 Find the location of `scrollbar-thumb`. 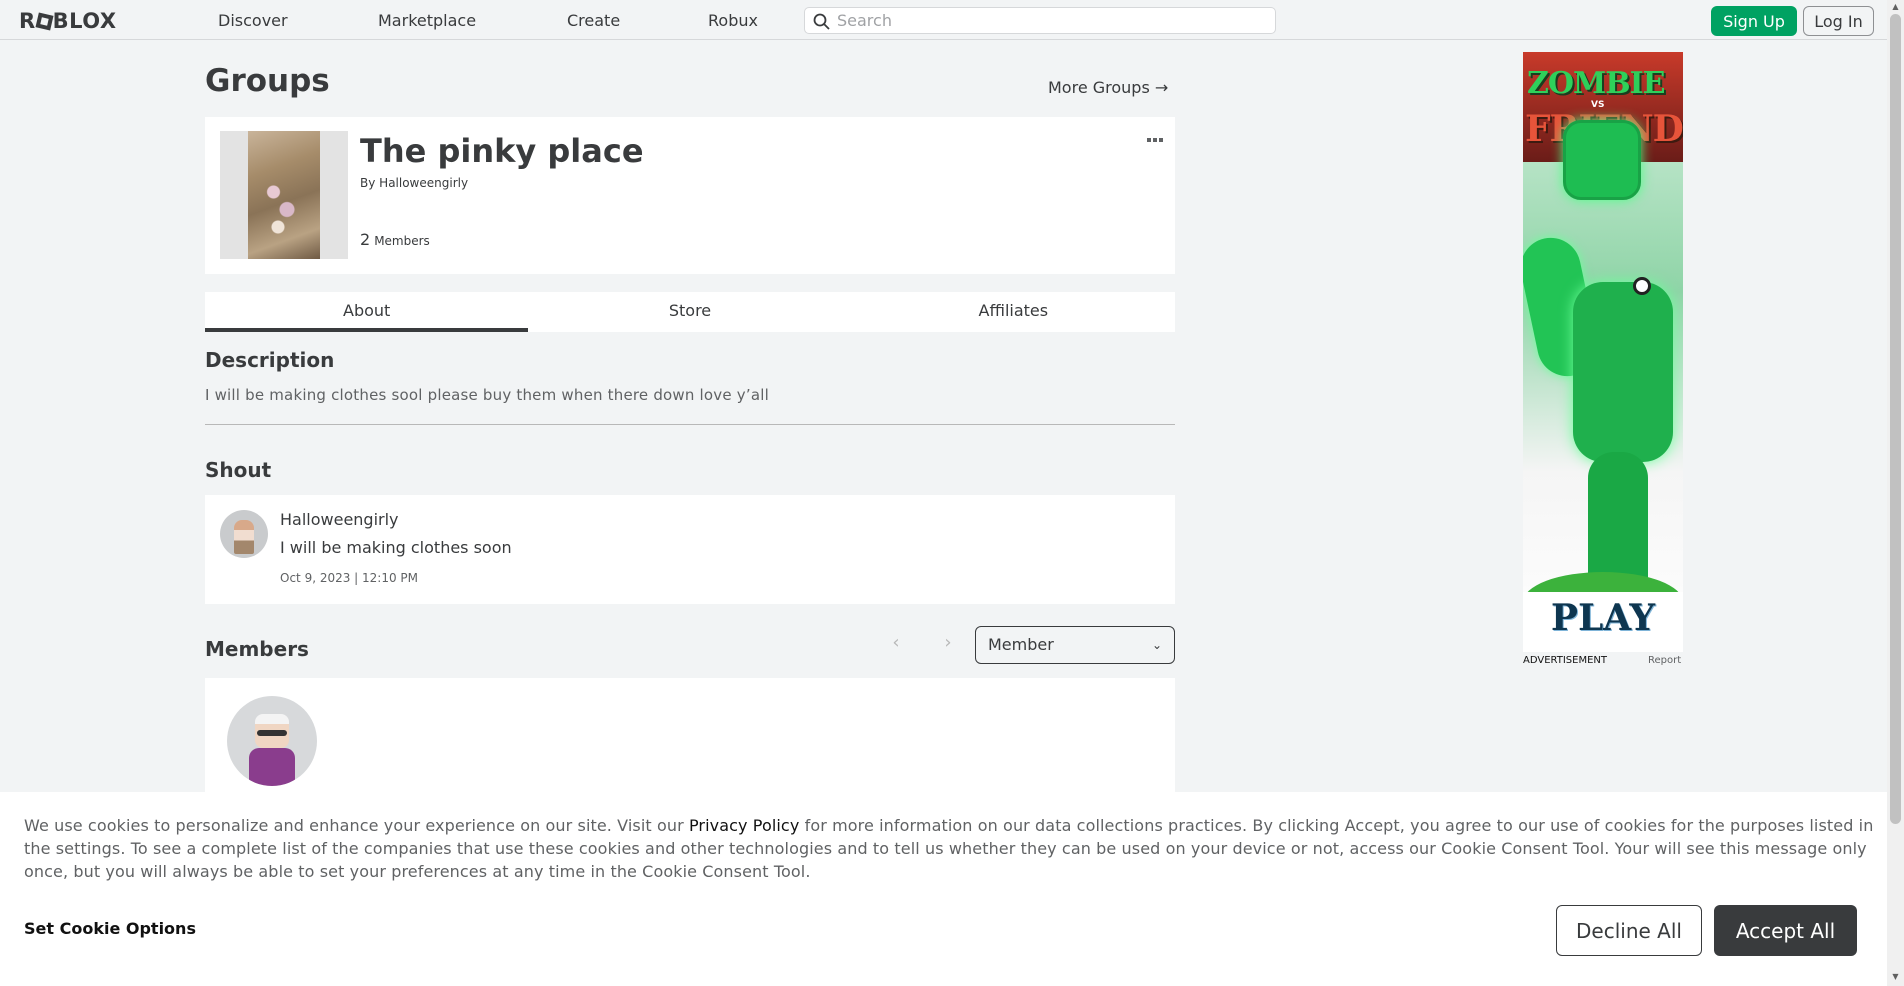

scrollbar-thumb is located at coordinates (1895, 419).